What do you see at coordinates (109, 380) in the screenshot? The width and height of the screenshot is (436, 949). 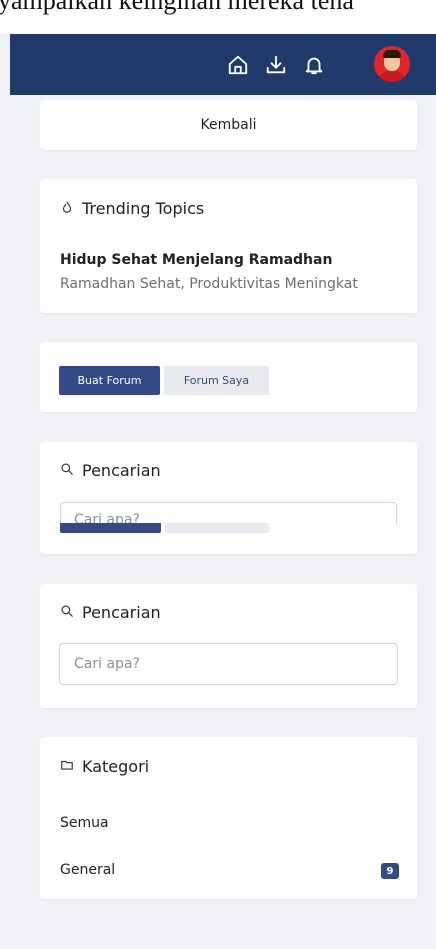 I see `create-forum-button: Buat Forum` at bounding box center [109, 380].